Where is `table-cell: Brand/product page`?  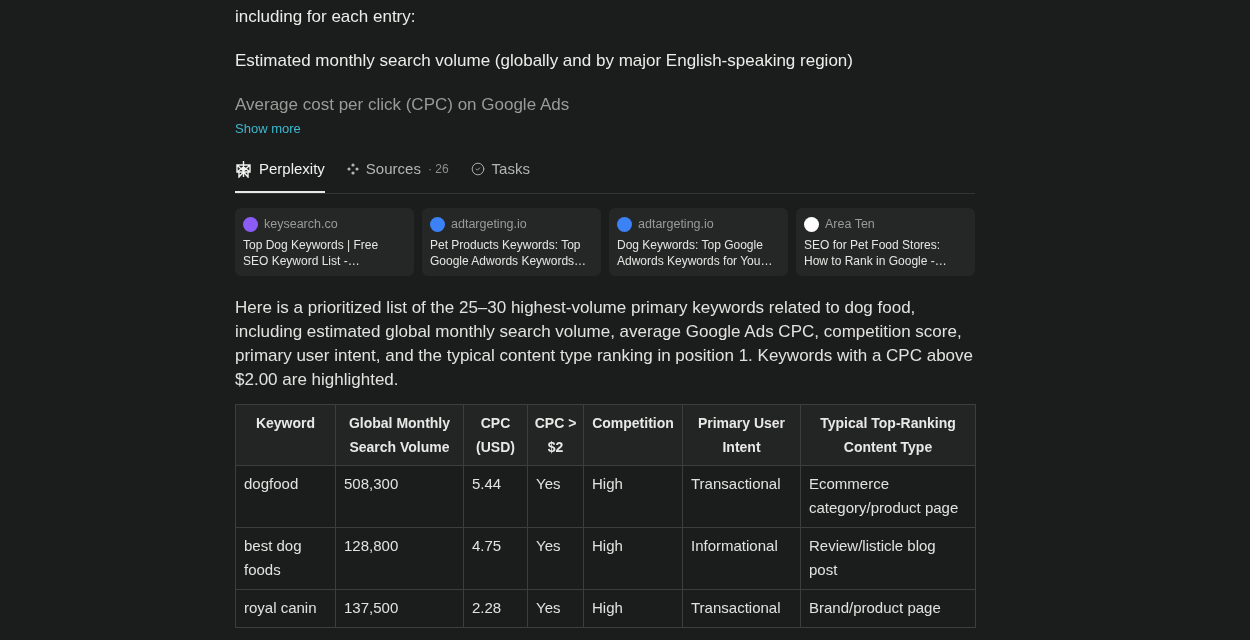
table-cell: Brand/product page is located at coordinates (888, 608).